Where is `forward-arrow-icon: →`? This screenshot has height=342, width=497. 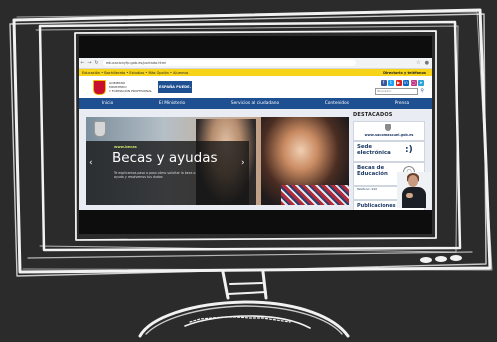 forward-arrow-icon: → is located at coordinates (89, 63).